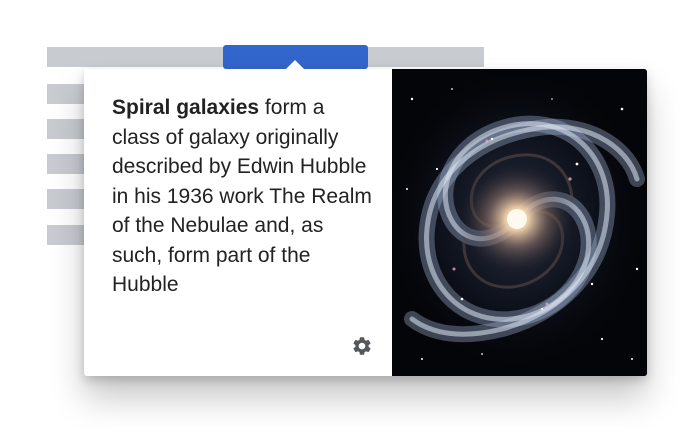 The width and height of the screenshot is (696, 444). Describe the element at coordinates (295, 65) in the screenshot. I see `popup-pointer` at that location.